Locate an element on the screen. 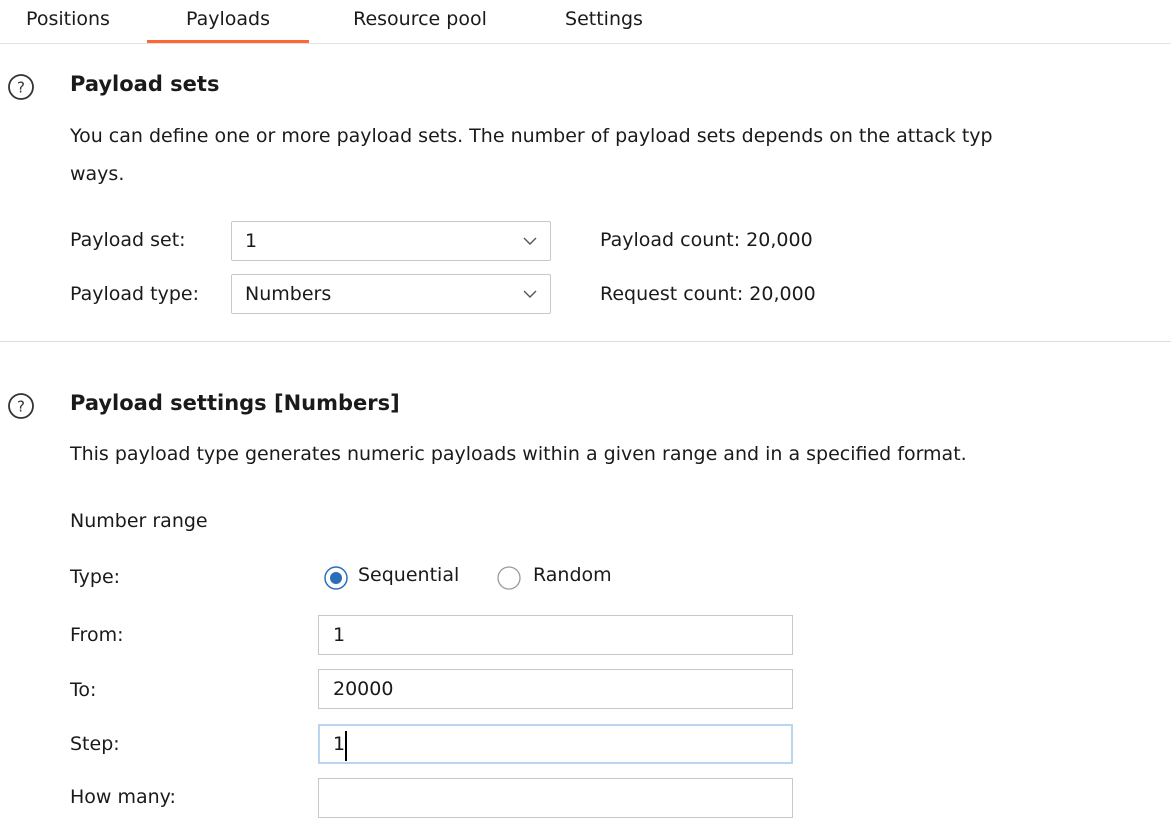 The width and height of the screenshot is (1171, 826). radio-random-label: Random is located at coordinates (572, 575).